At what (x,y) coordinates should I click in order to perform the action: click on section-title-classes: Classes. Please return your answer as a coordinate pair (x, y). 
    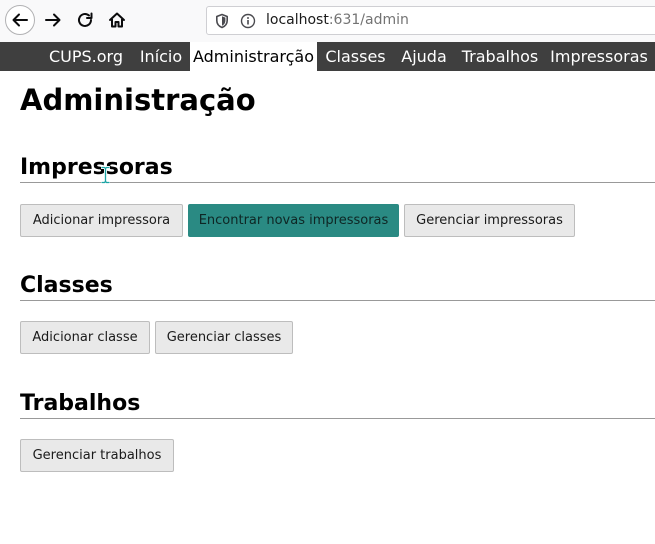
    Looking at the image, I should click on (66, 285).